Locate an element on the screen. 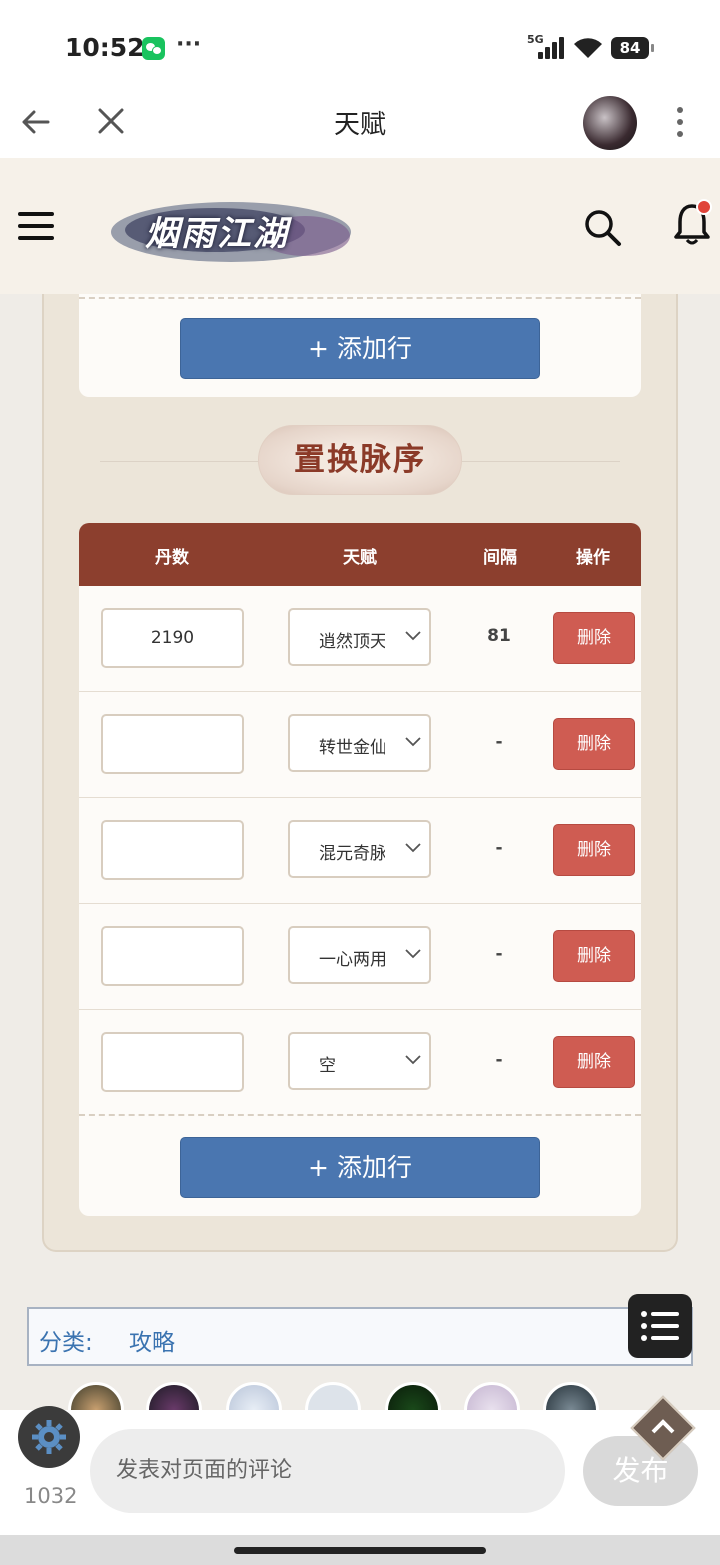 The width and height of the screenshot is (720, 1565). comment-count: 1032 is located at coordinates (51, 1496).